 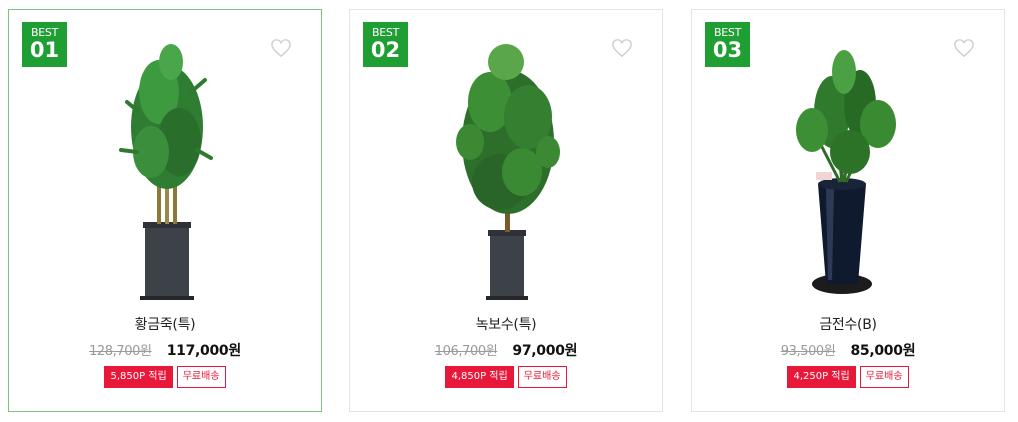 I want to click on price-row: 128,700원 117,000원, so click(x=165, y=350).